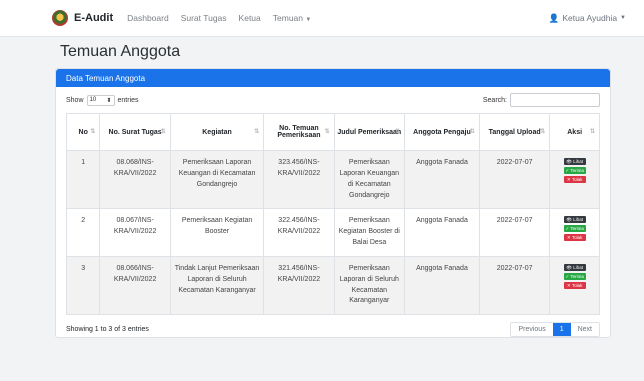 The height and width of the screenshot is (381, 644). I want to click on nav-temuan-dropdown: Temuan ▼, so click(292, 18).